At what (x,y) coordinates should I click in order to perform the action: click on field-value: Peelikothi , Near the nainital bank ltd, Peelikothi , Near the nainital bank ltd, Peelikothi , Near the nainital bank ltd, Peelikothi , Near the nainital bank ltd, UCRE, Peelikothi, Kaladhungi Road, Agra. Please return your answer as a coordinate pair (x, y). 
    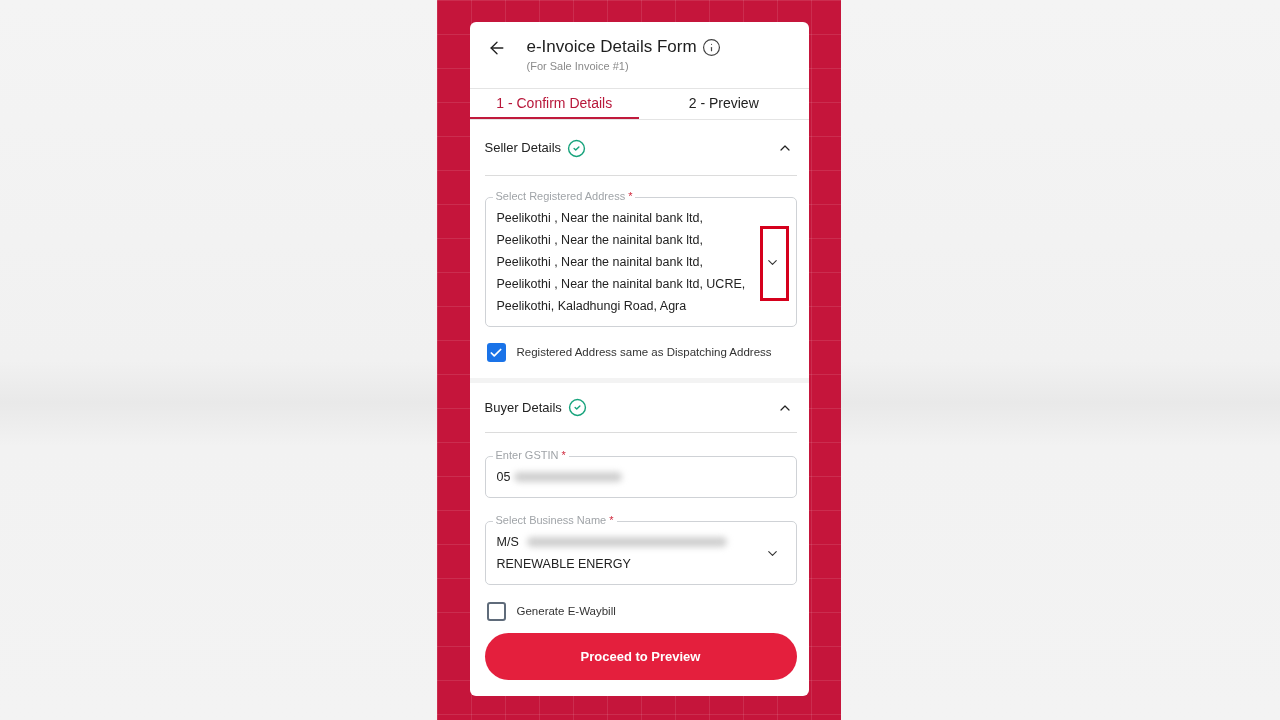
    Looking at the image, I should click on (621, 262).